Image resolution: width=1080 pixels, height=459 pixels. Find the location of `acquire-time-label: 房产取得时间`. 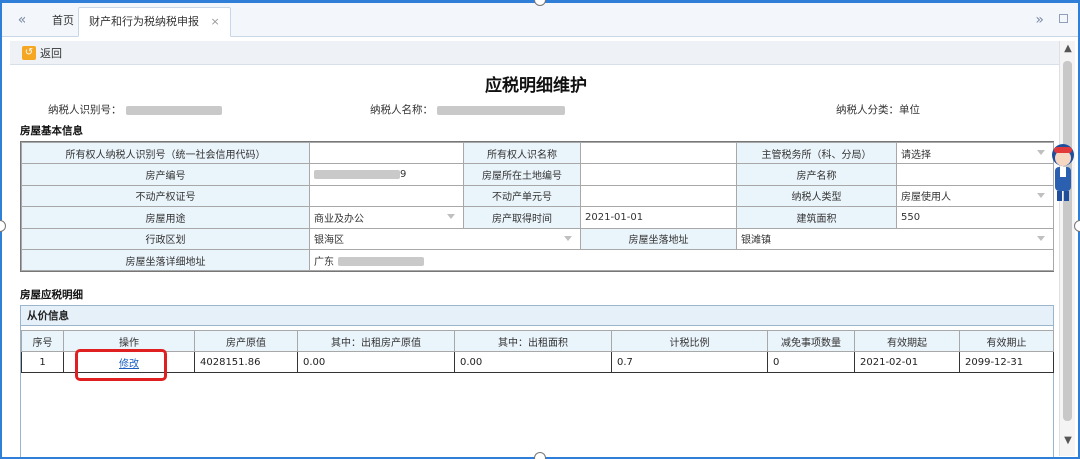

acquire-time-label: 房产取得时间 is located at coordinates (522, 217).